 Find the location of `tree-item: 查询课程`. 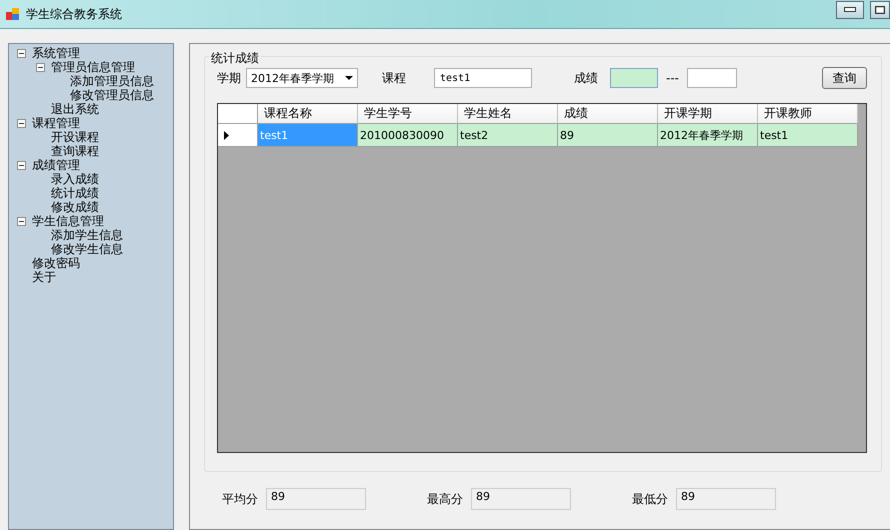

tree-item: 查询课程 is located at coordinates (75, 151).